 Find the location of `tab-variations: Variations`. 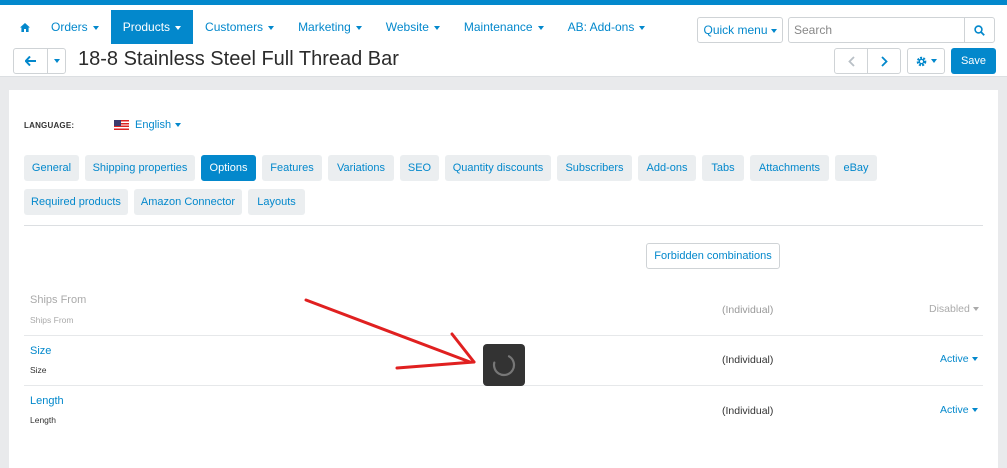

tab-variations: Variations is located at coordinates (361, 168).